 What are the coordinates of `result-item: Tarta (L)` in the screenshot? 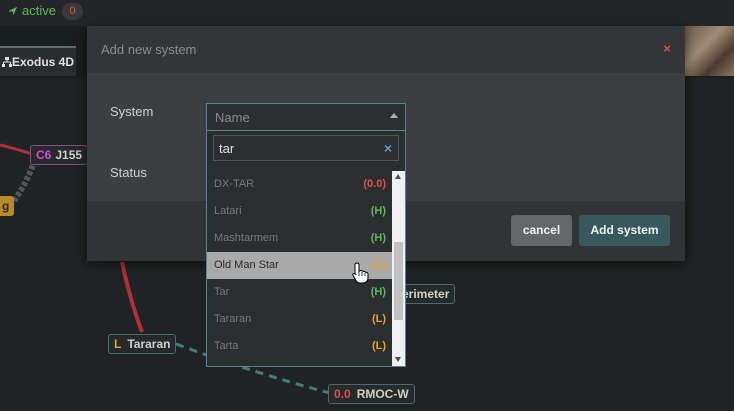 It's located at (299, 346).